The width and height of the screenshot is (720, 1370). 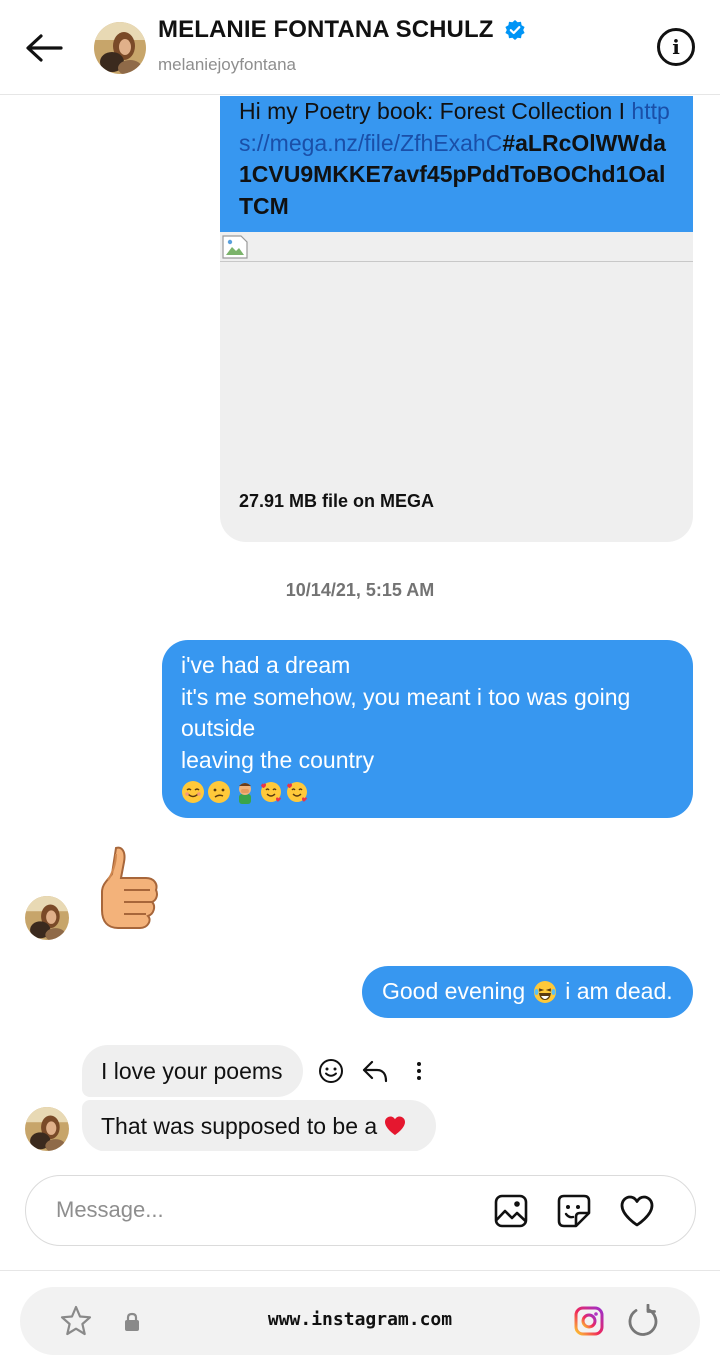 What do you see at coordinates (360, 1321) in the screenshot?
I see `browser-address-bar: www.instagram.com` at bounding box center [360, 1321].